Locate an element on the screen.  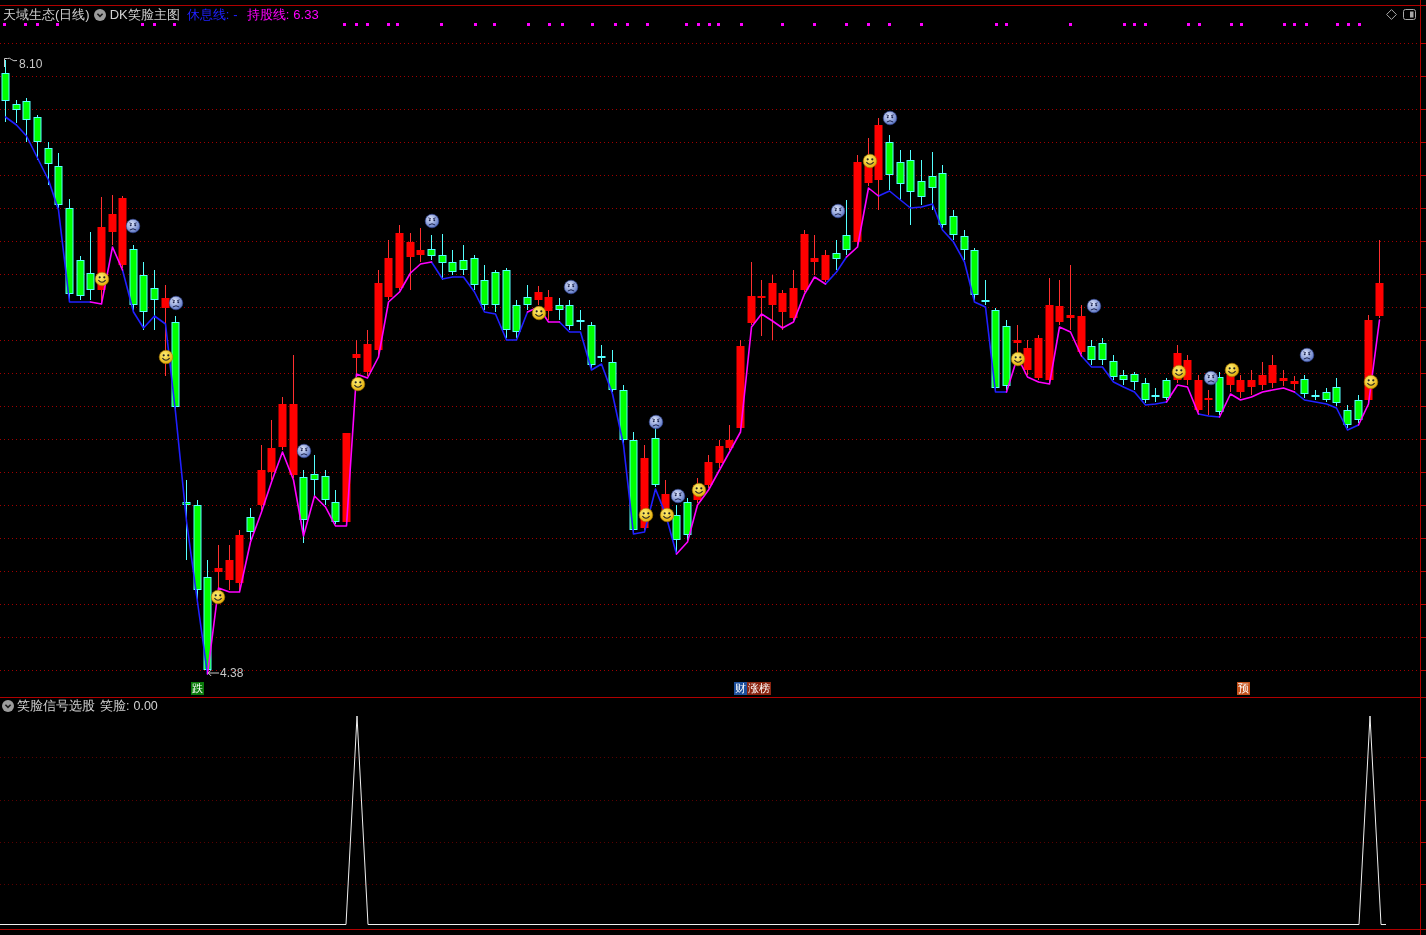
line-value: 6.33 is located at coordinates (306, 14).